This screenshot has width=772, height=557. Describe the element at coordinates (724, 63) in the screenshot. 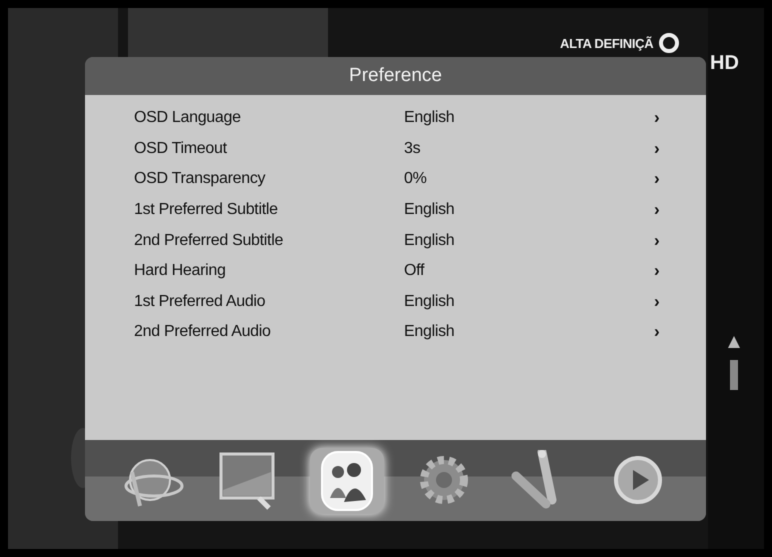

I see `hd-label: HD` at that location.